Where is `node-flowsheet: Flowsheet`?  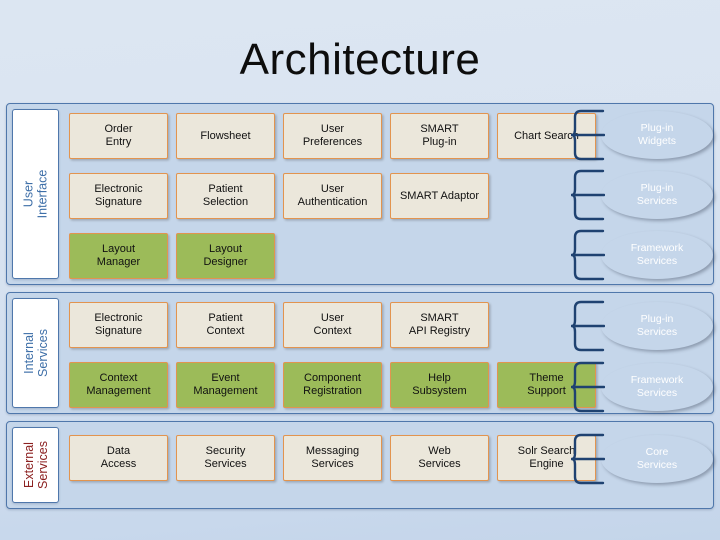 node-flowsheet: Flowsheet is located at coordinates (225, 136).